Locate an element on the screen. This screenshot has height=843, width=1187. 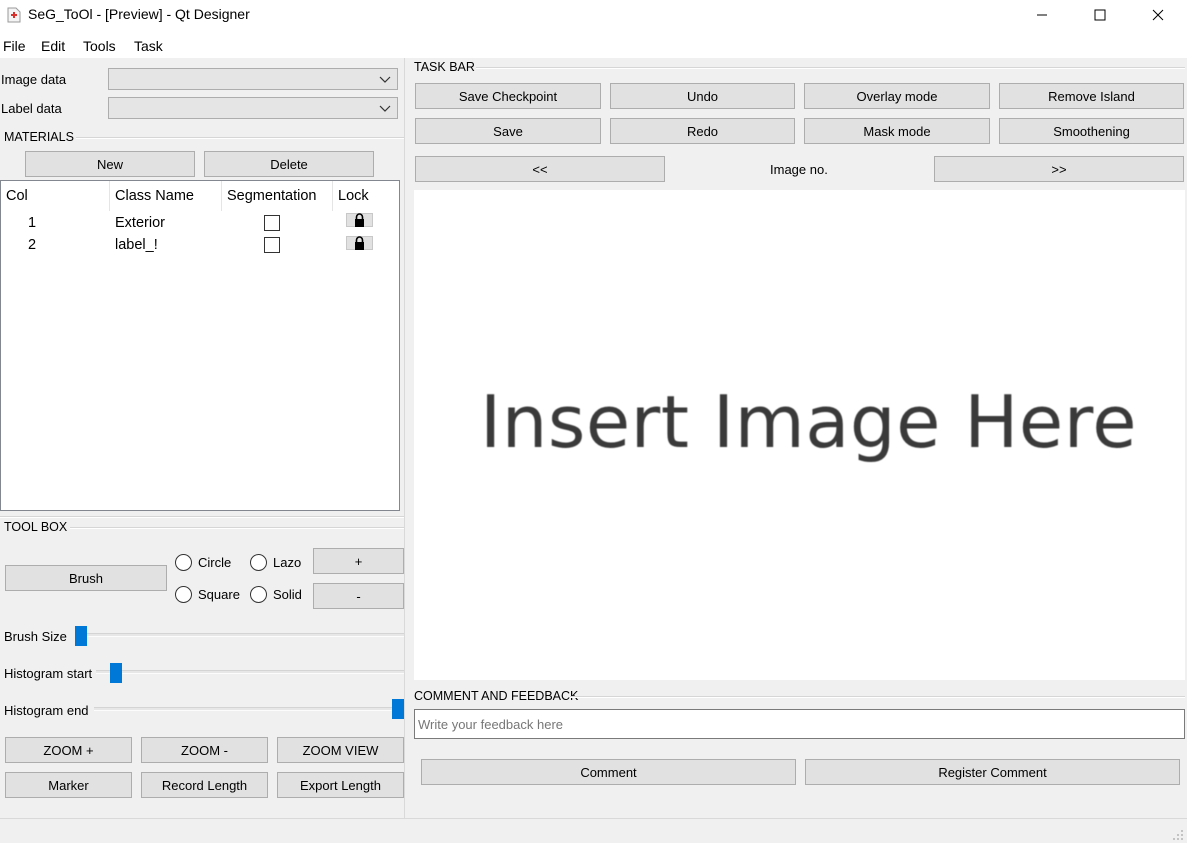
menu-edit: Edit is located at coordinates (53, 46).